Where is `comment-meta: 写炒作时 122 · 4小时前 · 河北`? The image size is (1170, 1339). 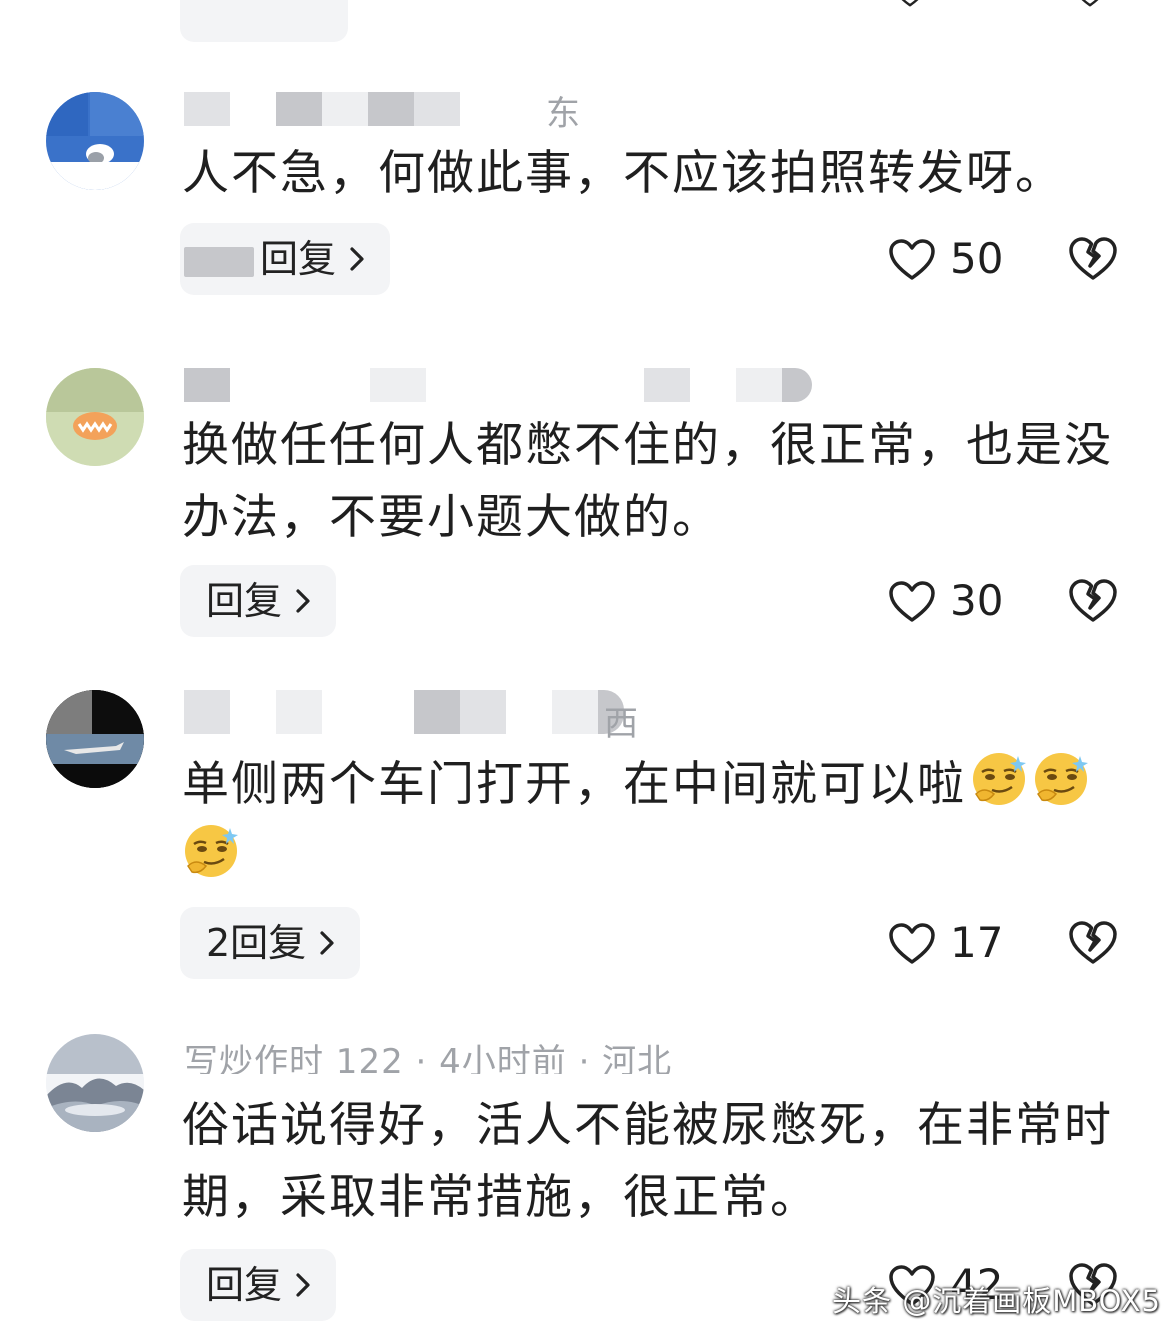 comment-meta: 写炒作时 122 · 4小时前 · 河北 is located at coordinates (428, 1058).